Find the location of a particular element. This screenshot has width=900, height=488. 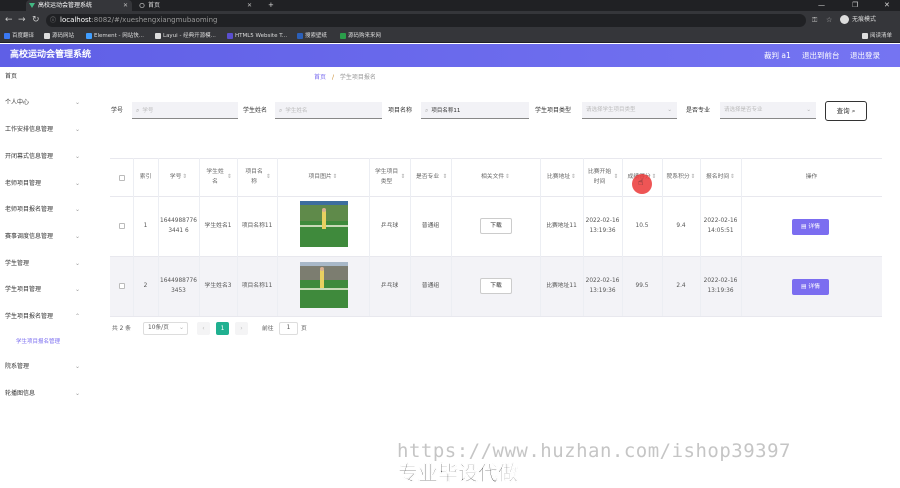

back-to-front-link: 退出到前台 is located at coordinates (821, 55).